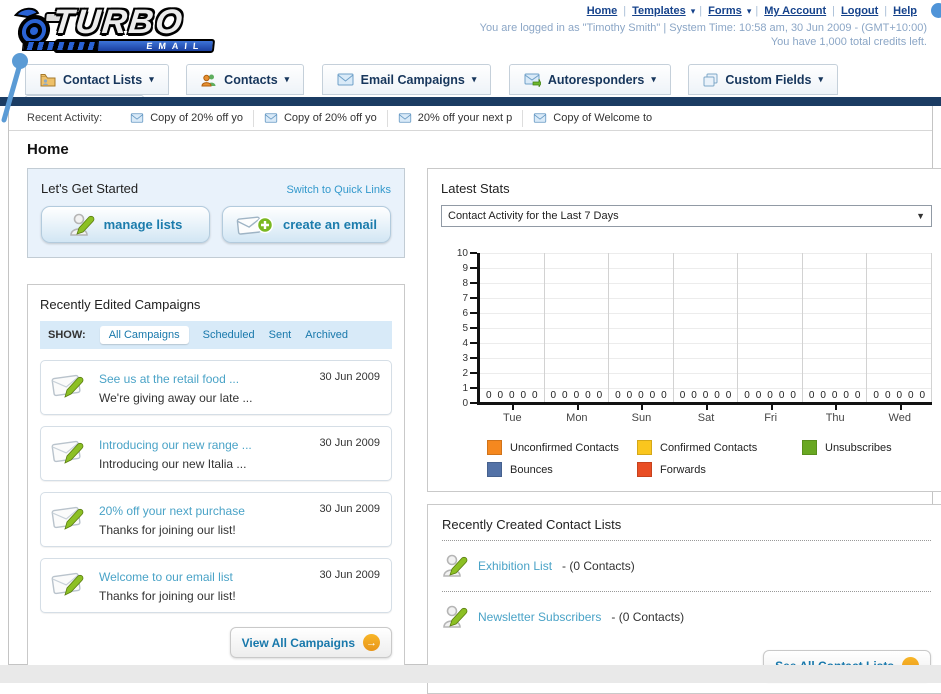 The height and width of the screenshot is (694, 941). I want to click on recent-activity-label: Recent Activity:, so click(65, 118).